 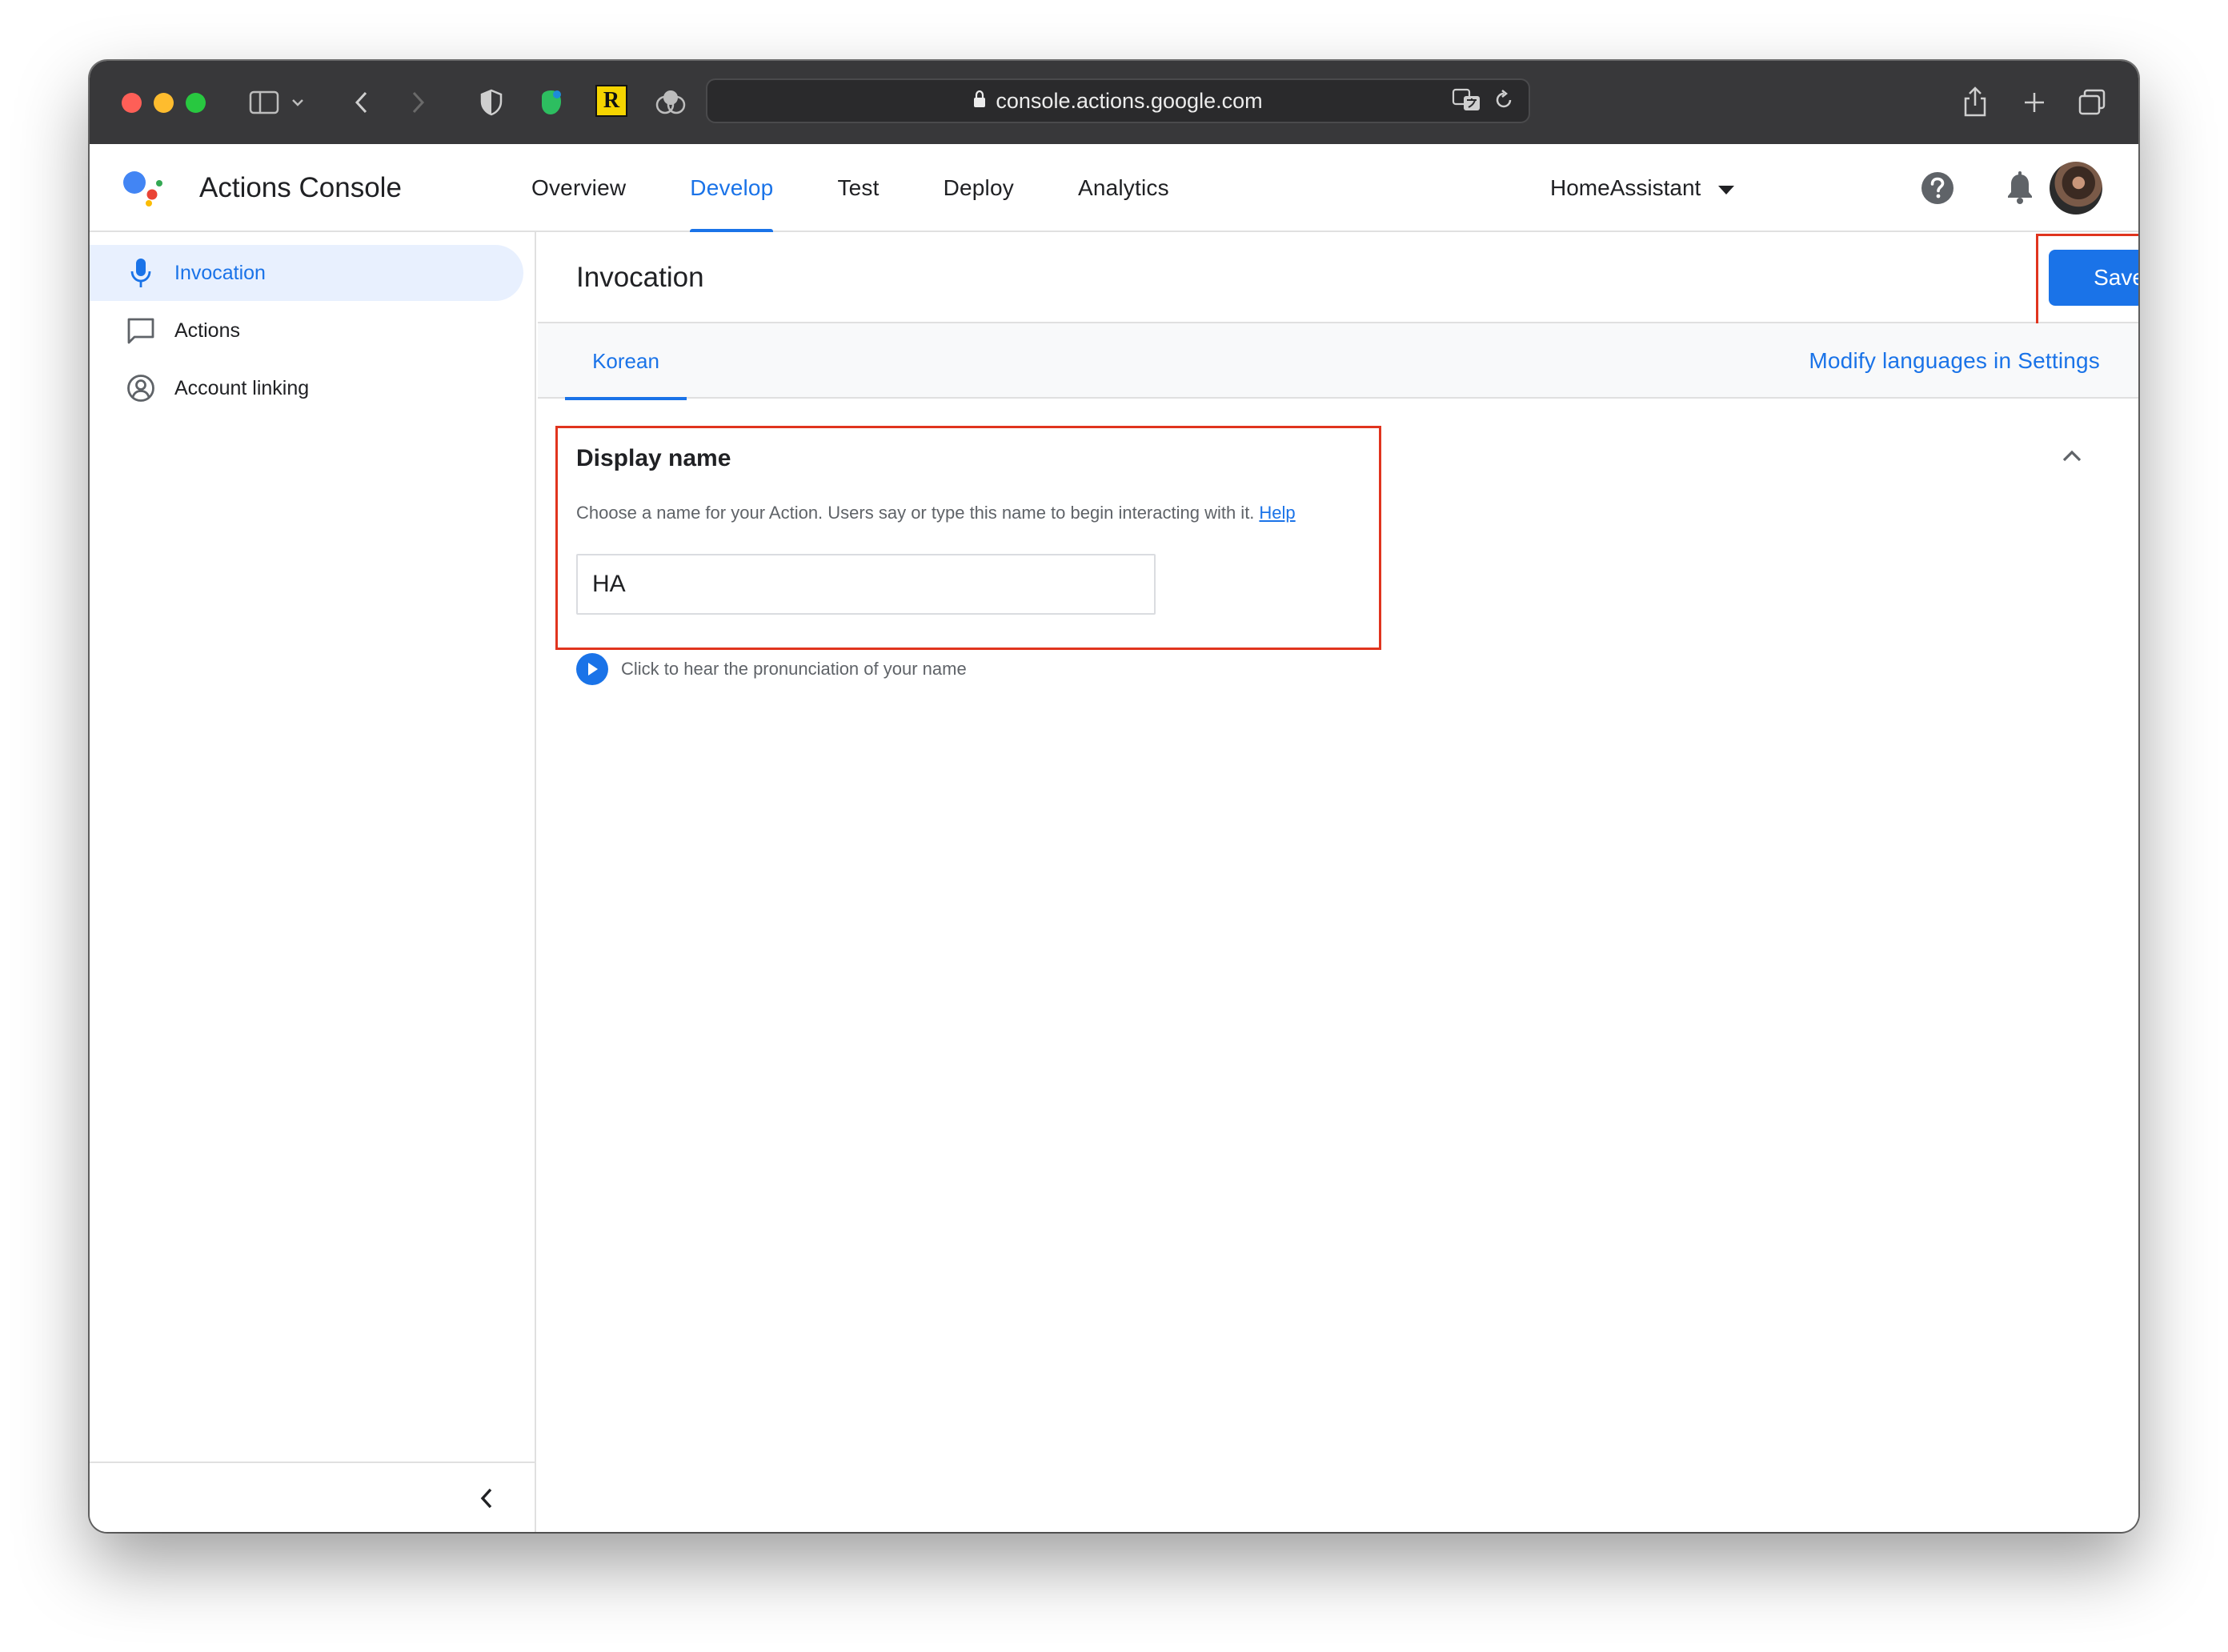 I want to click on privacy-shield-icon, so click(x=491, y=102).